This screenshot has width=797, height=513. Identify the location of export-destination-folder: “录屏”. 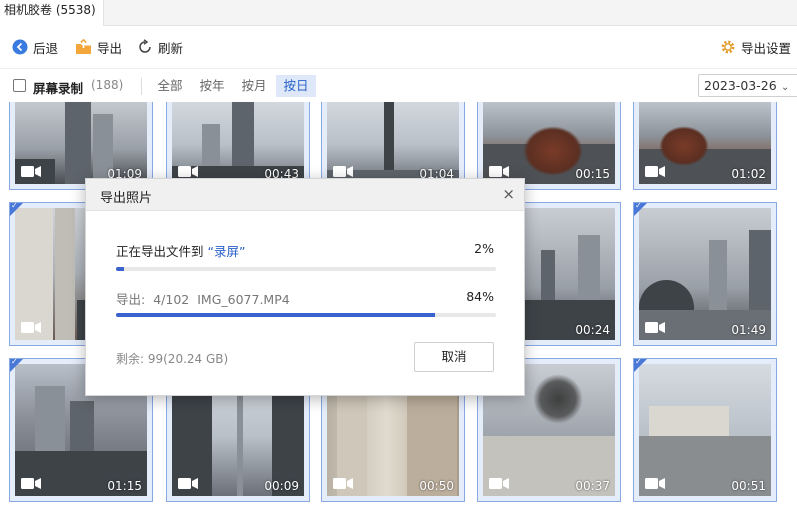
(226, 251).